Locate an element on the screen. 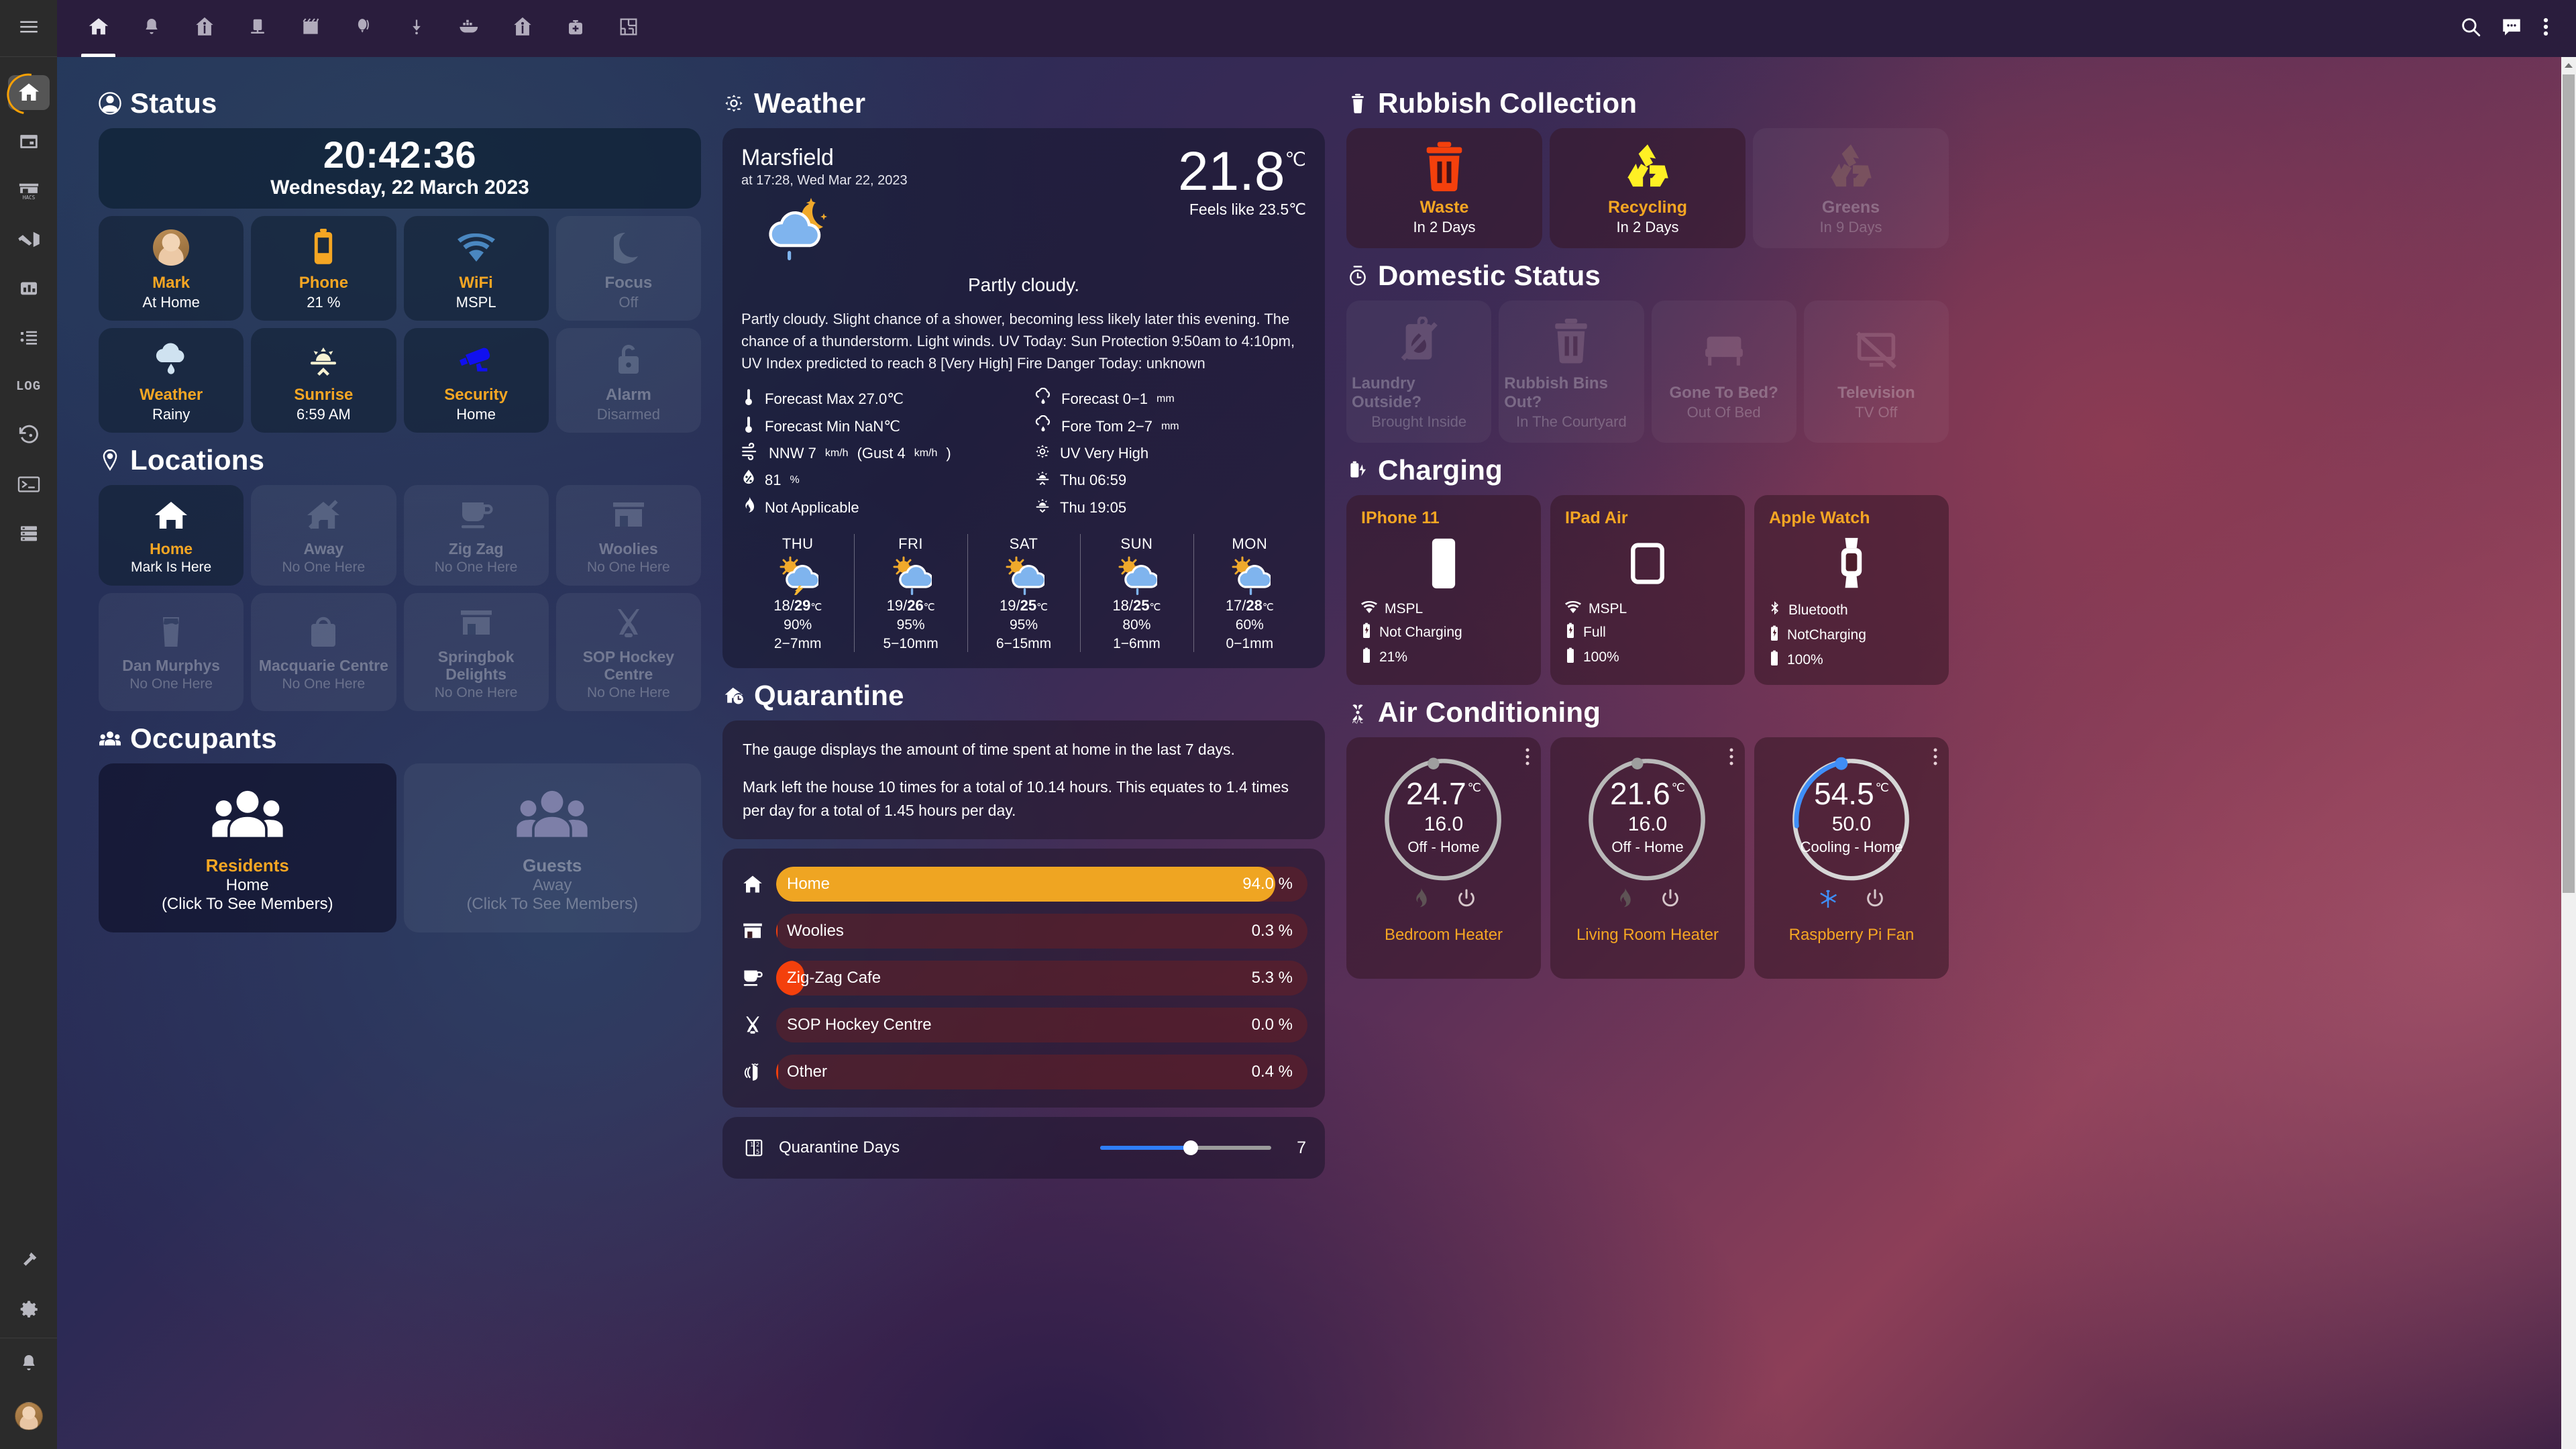  tab-health is located at coordinates (575, 28).